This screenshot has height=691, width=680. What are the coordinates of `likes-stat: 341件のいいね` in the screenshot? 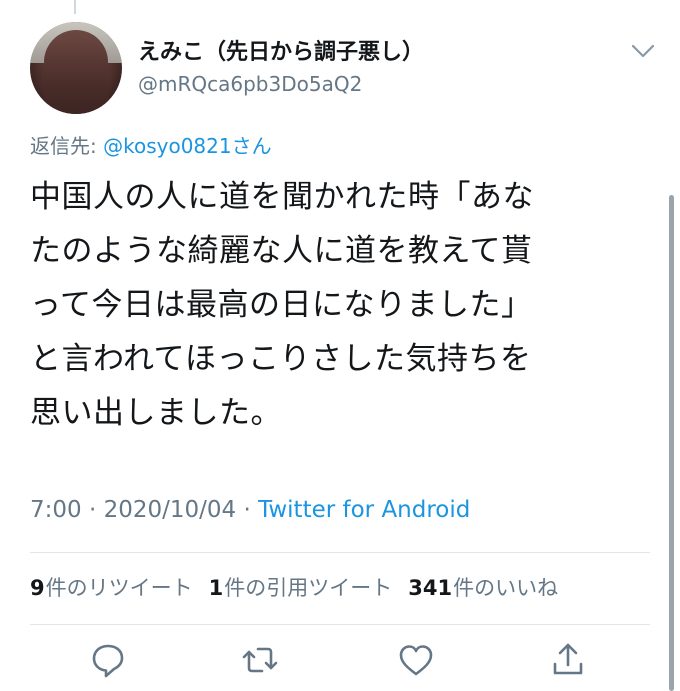 It's located at (483, 588).